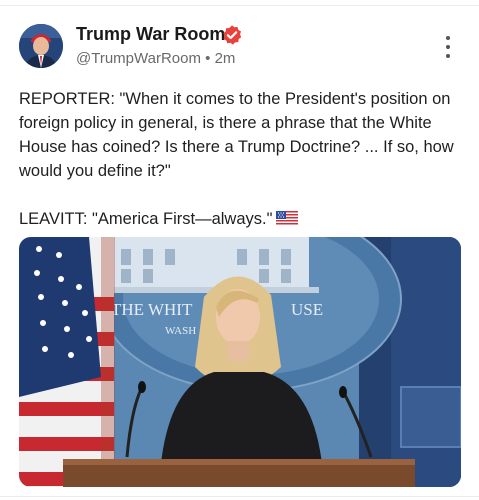 This screenshot has width=479, height=500. Describe the element at coordinates (232, 35) in the screenshot. I see `verified-badge-icon` at that location.